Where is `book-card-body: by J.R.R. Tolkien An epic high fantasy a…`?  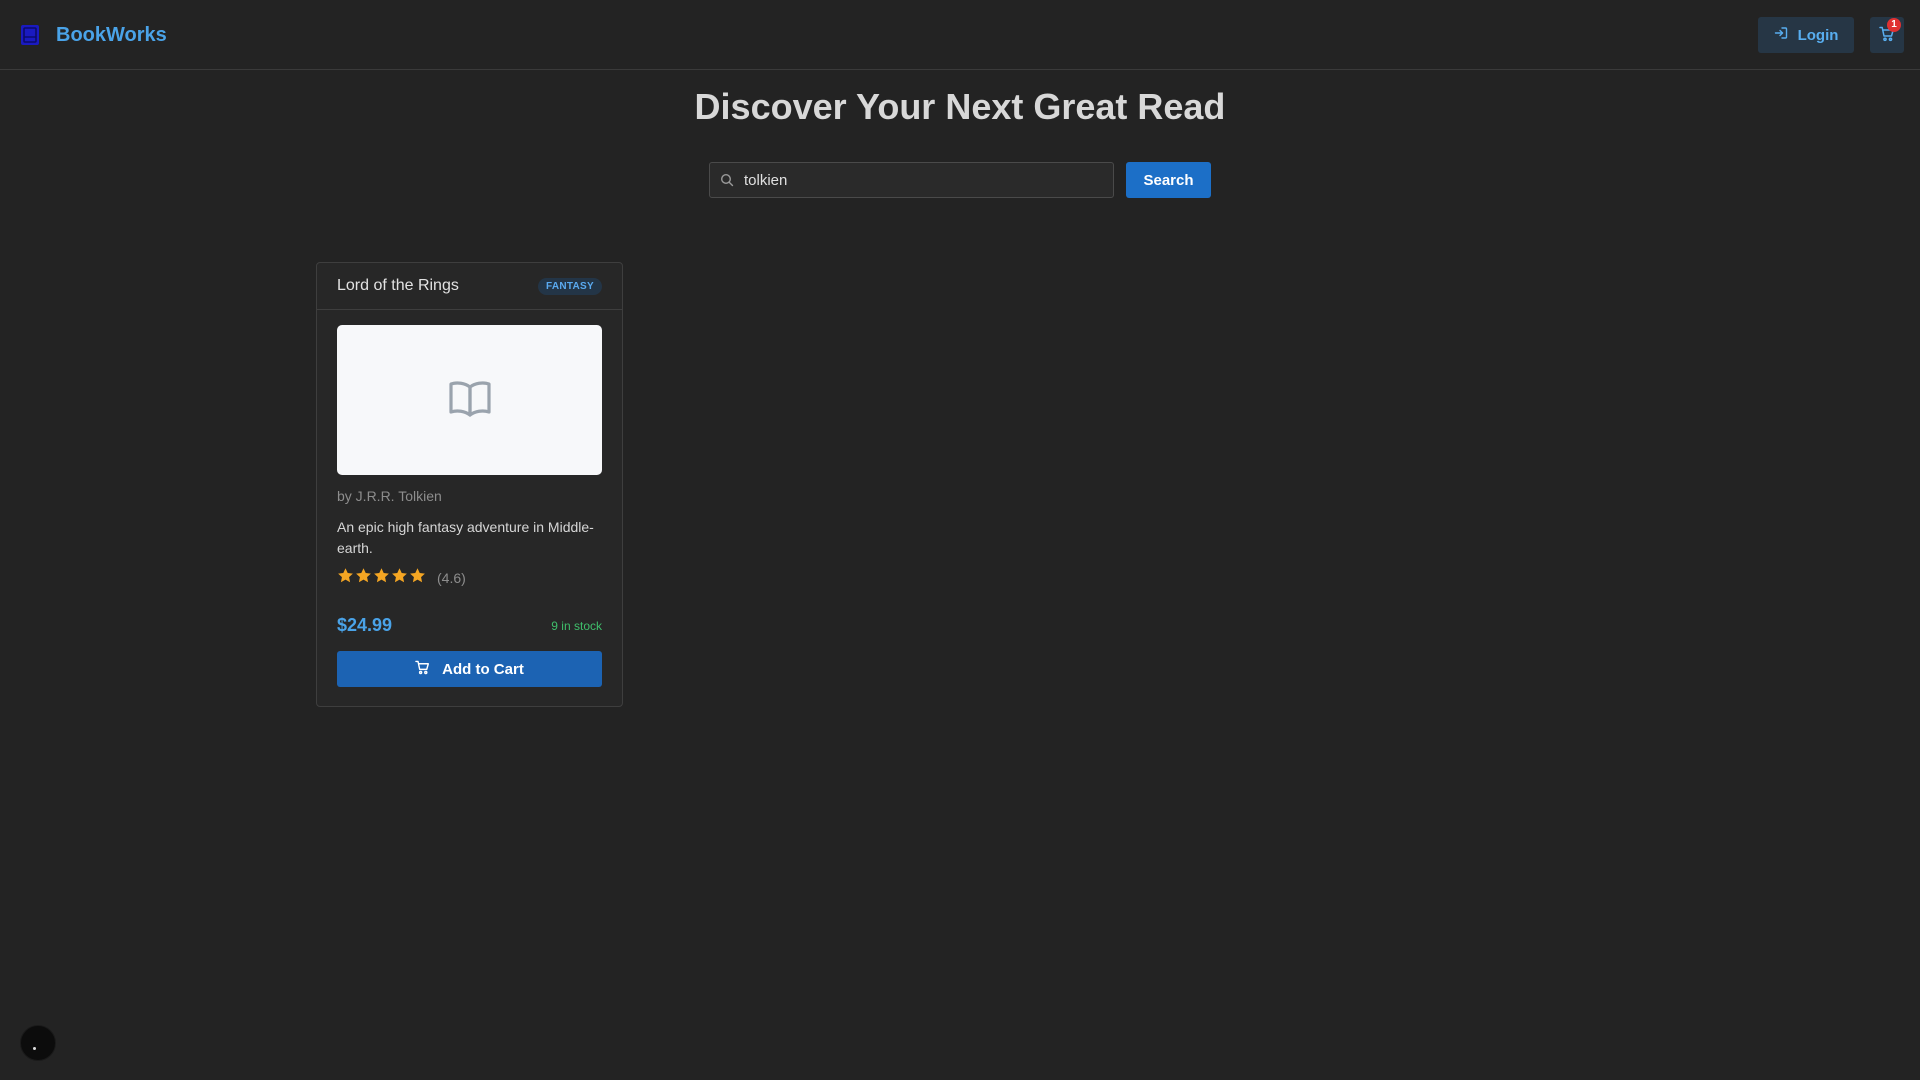 book-card-body: by J.R.R. Tolkien An epic high fantasy a… is located at coordinates (469, 449).